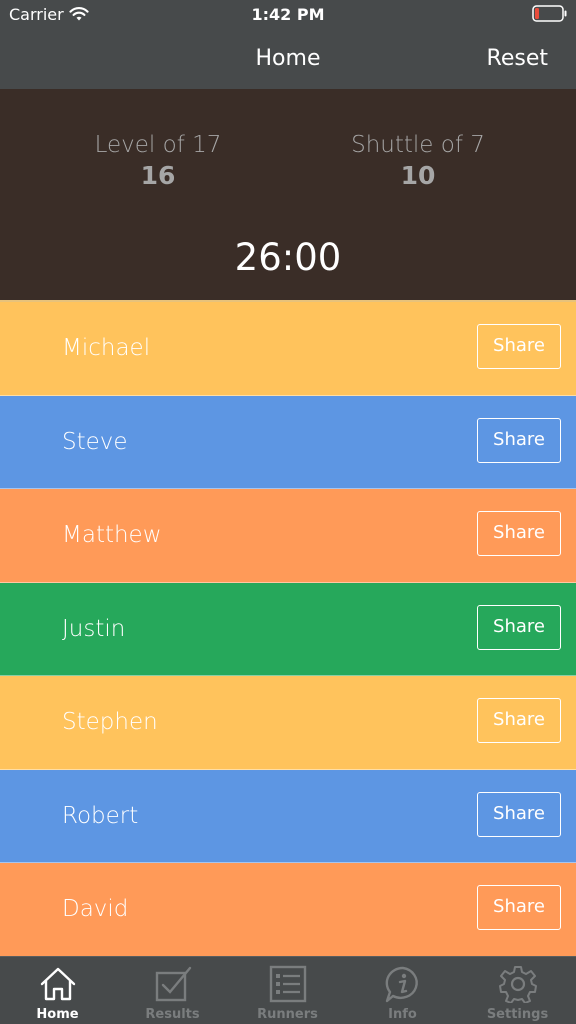 This screenshot has width=576, height=1024. What do you see at coordinates (95, 909) in the screenshot?
I see `runner-name: David` at bounding box center [95, 909].